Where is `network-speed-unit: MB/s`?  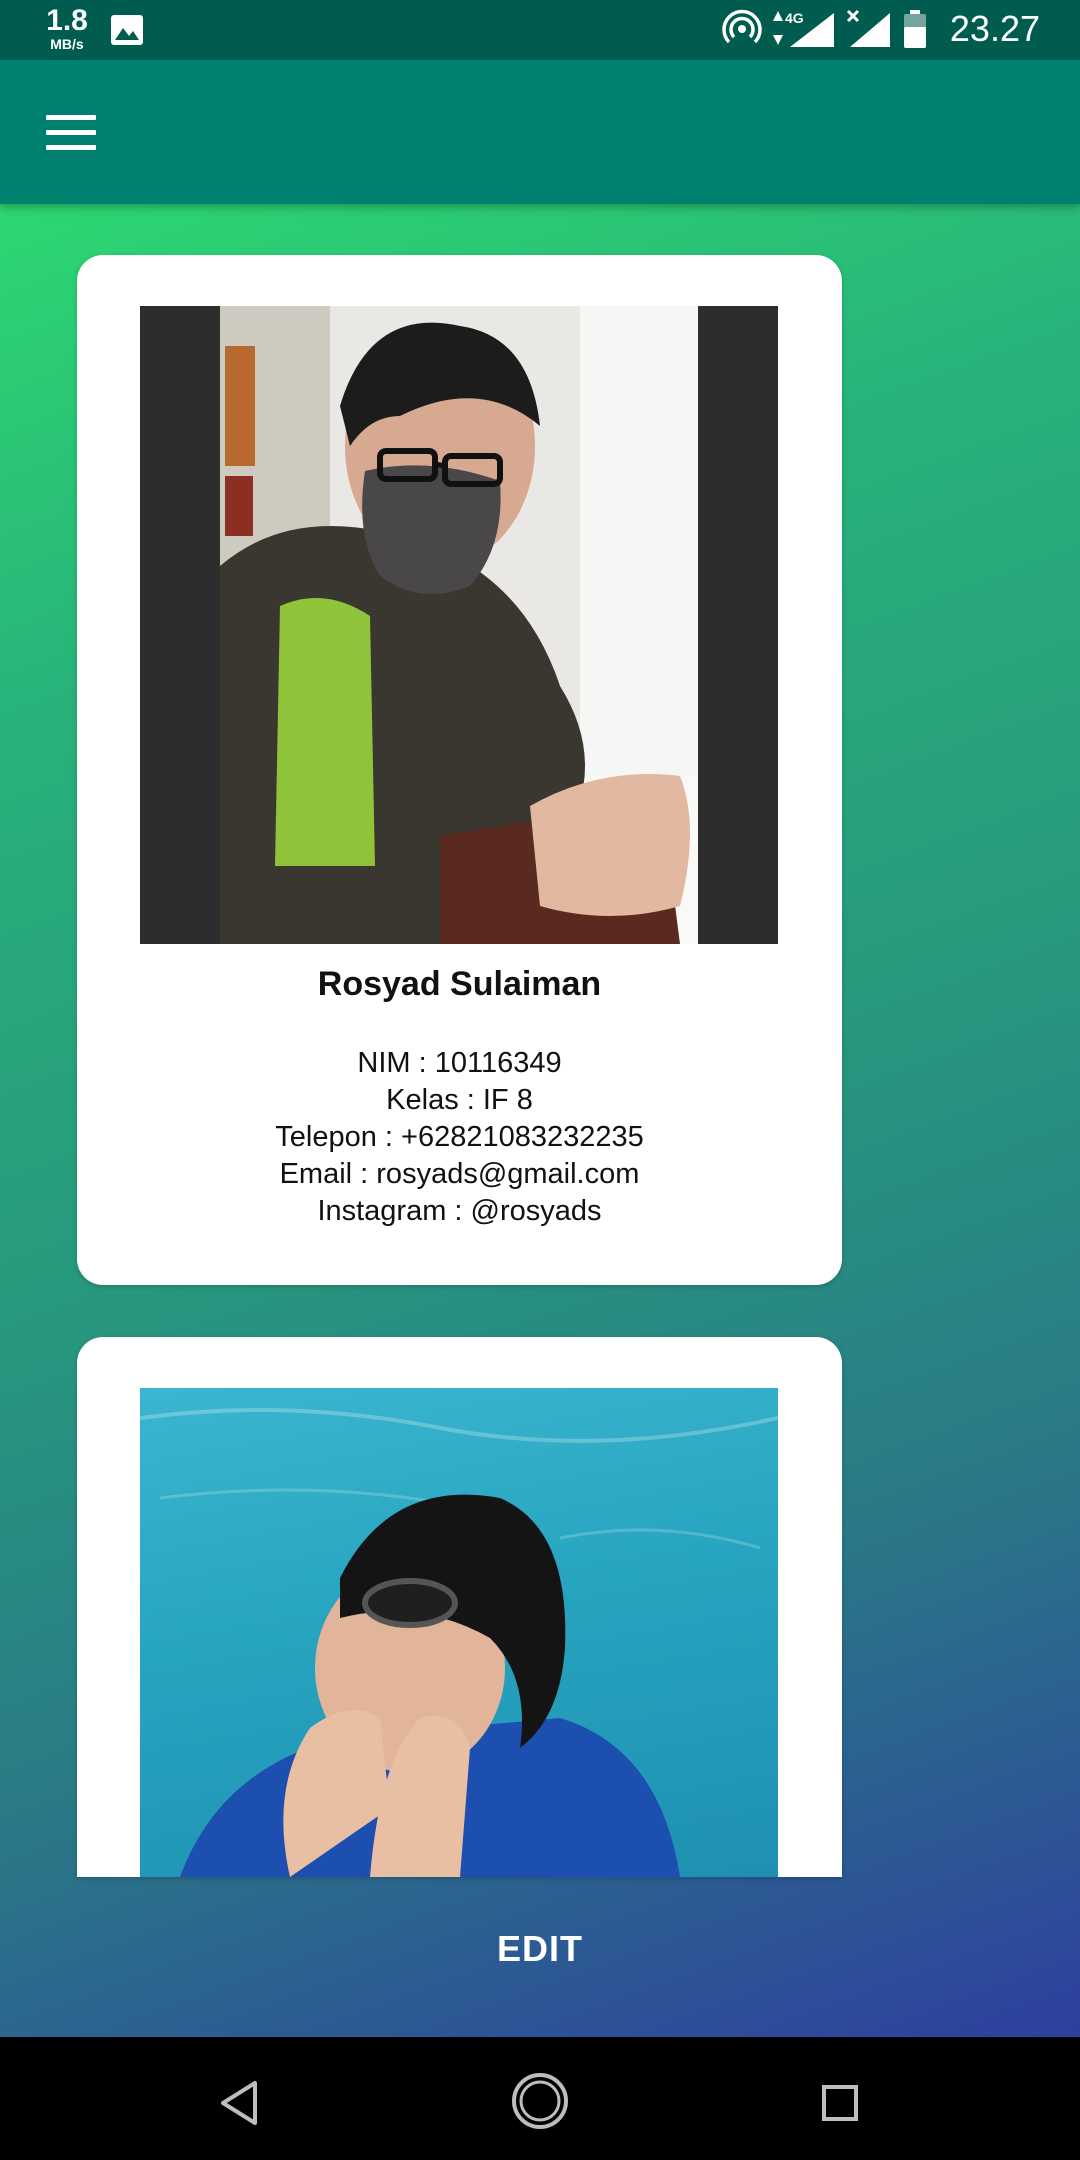
network-speed-unit: MB/s is located at coordinates (67, 44).